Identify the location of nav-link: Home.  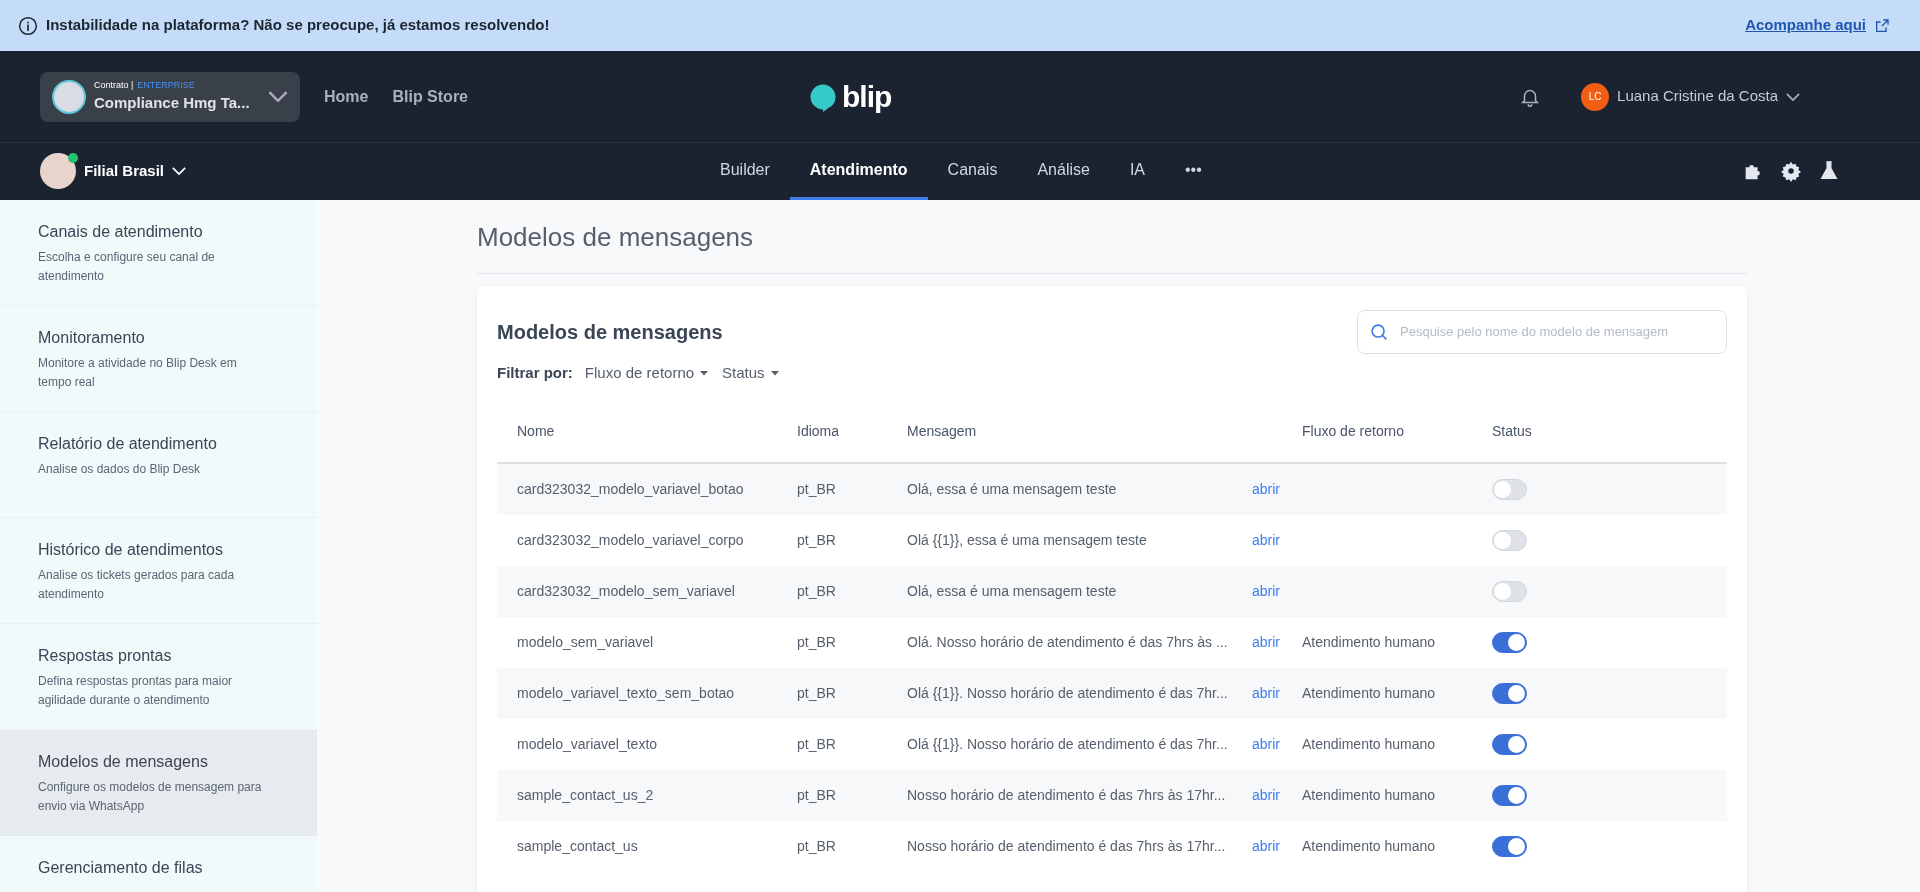
(346, 96).